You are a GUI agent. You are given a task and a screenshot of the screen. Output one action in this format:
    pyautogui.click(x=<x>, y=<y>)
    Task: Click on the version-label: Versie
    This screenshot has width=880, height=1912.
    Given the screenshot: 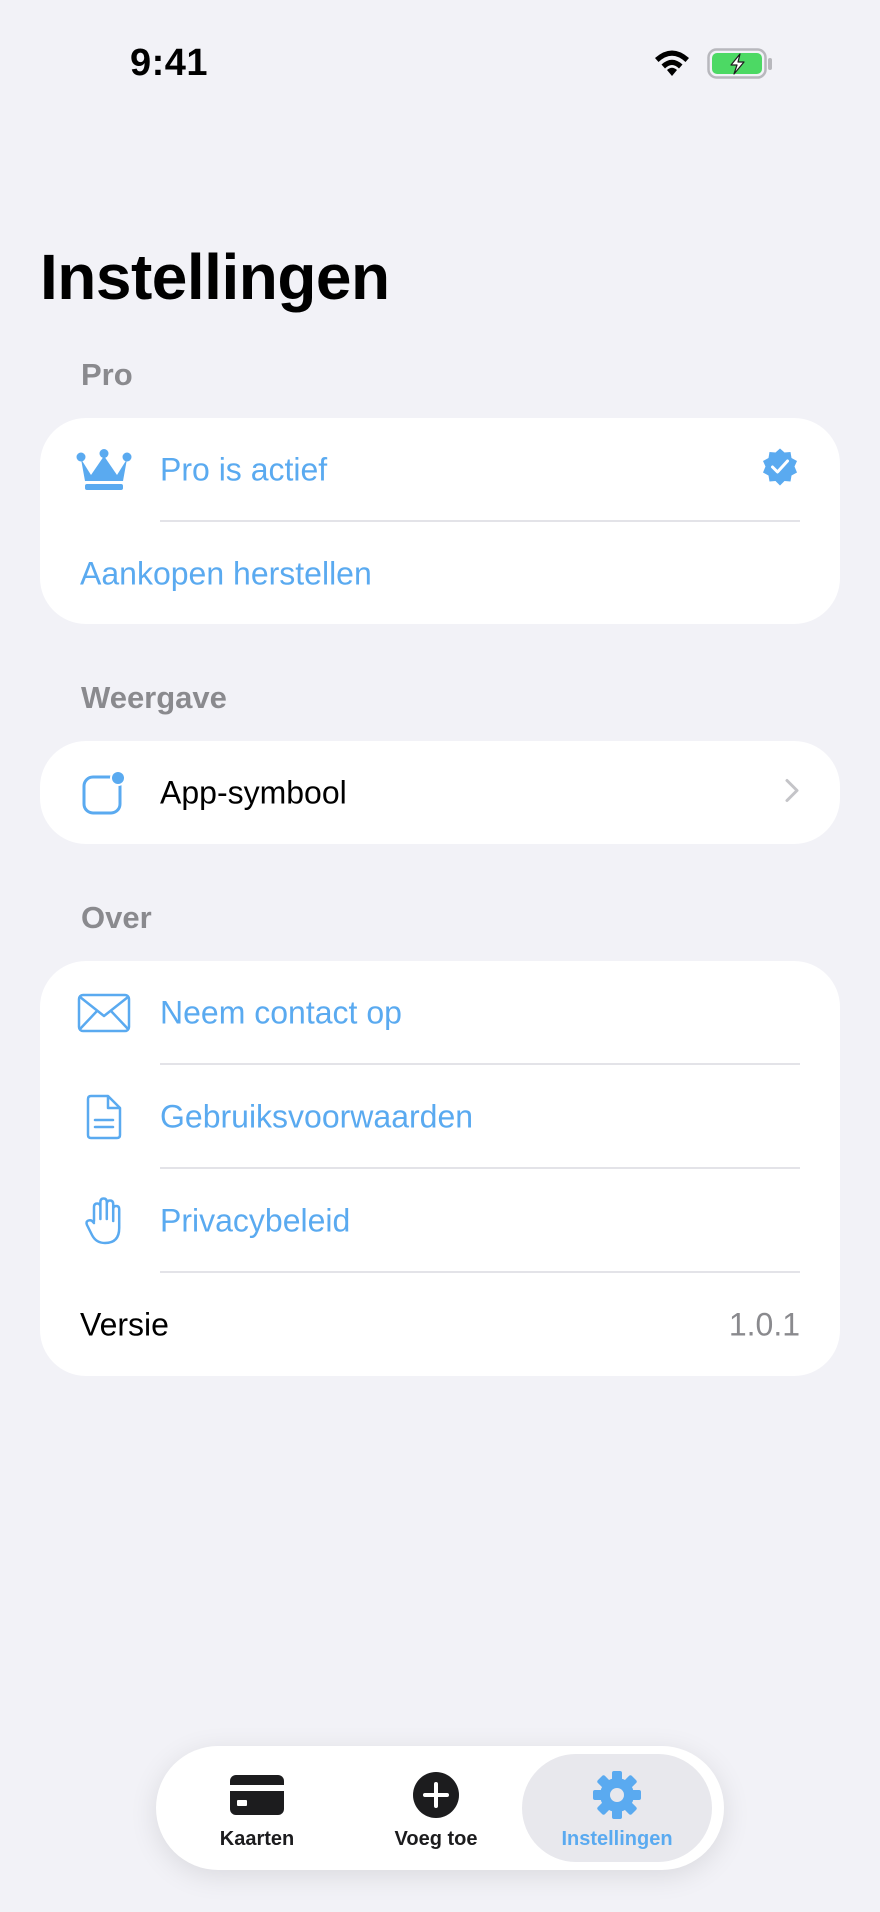 What is the action you would take?
    pyautogui.click(x=124, y=1324)
    